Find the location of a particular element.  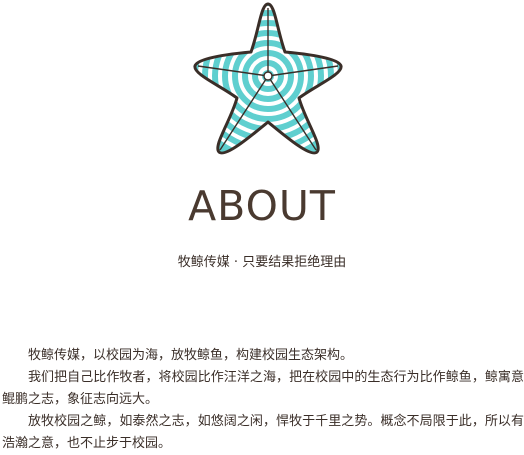

starfish-icon is located at coordinates (268, 78).